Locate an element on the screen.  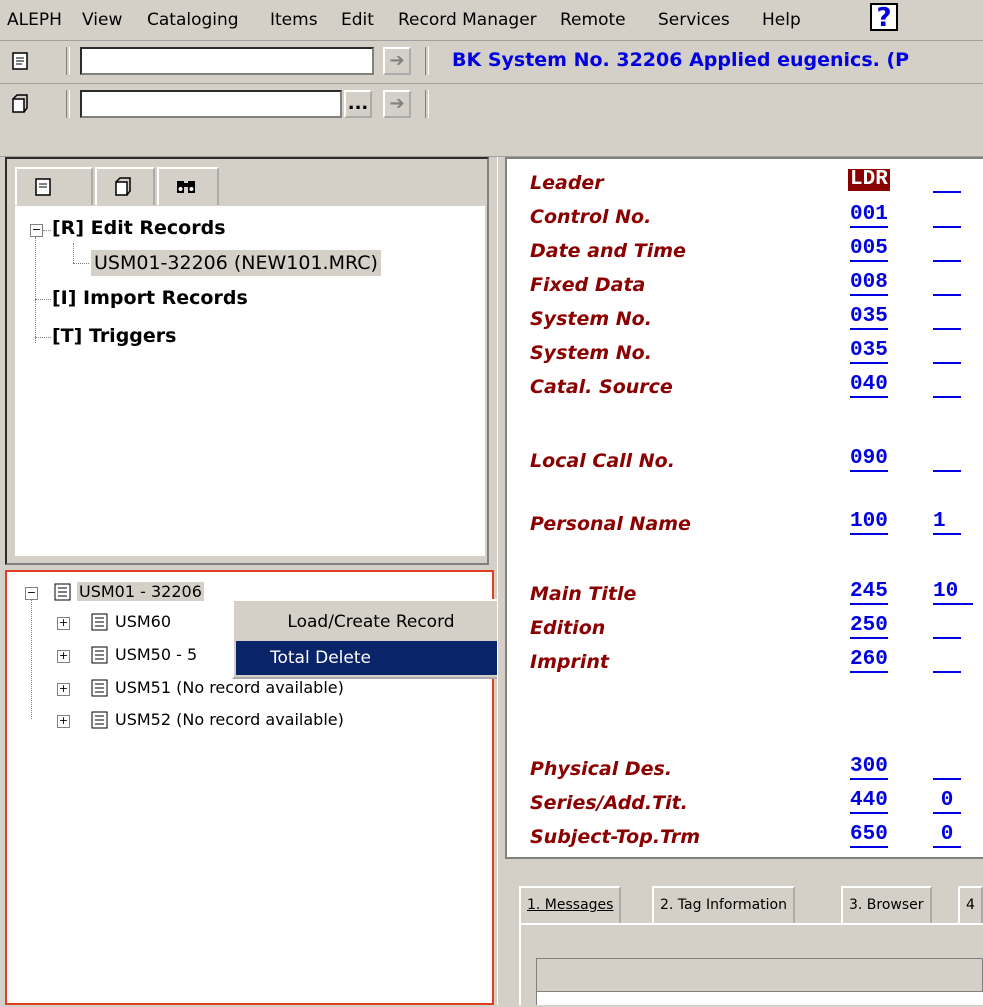
field-tag: 245 is located at coordinates (869, 593).